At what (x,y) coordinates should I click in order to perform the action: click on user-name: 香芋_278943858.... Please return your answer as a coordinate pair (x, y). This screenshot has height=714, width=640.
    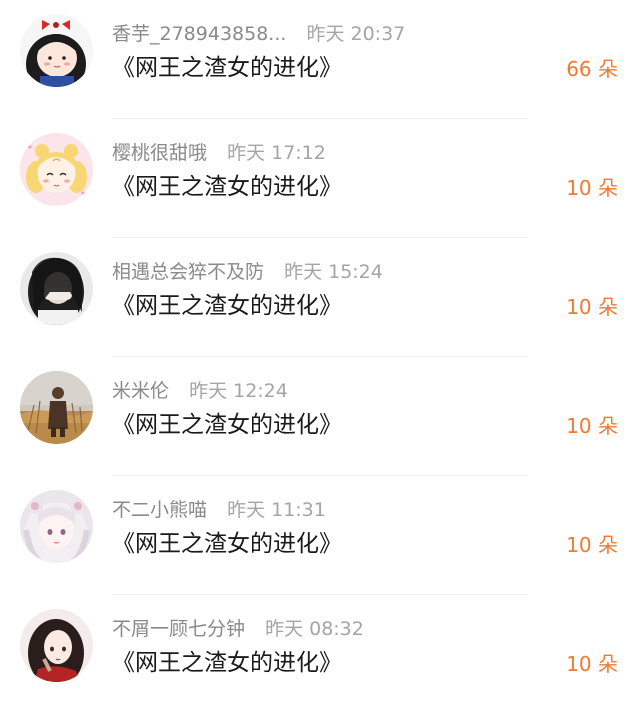
    Looking at the image, I should click on (199, 34).